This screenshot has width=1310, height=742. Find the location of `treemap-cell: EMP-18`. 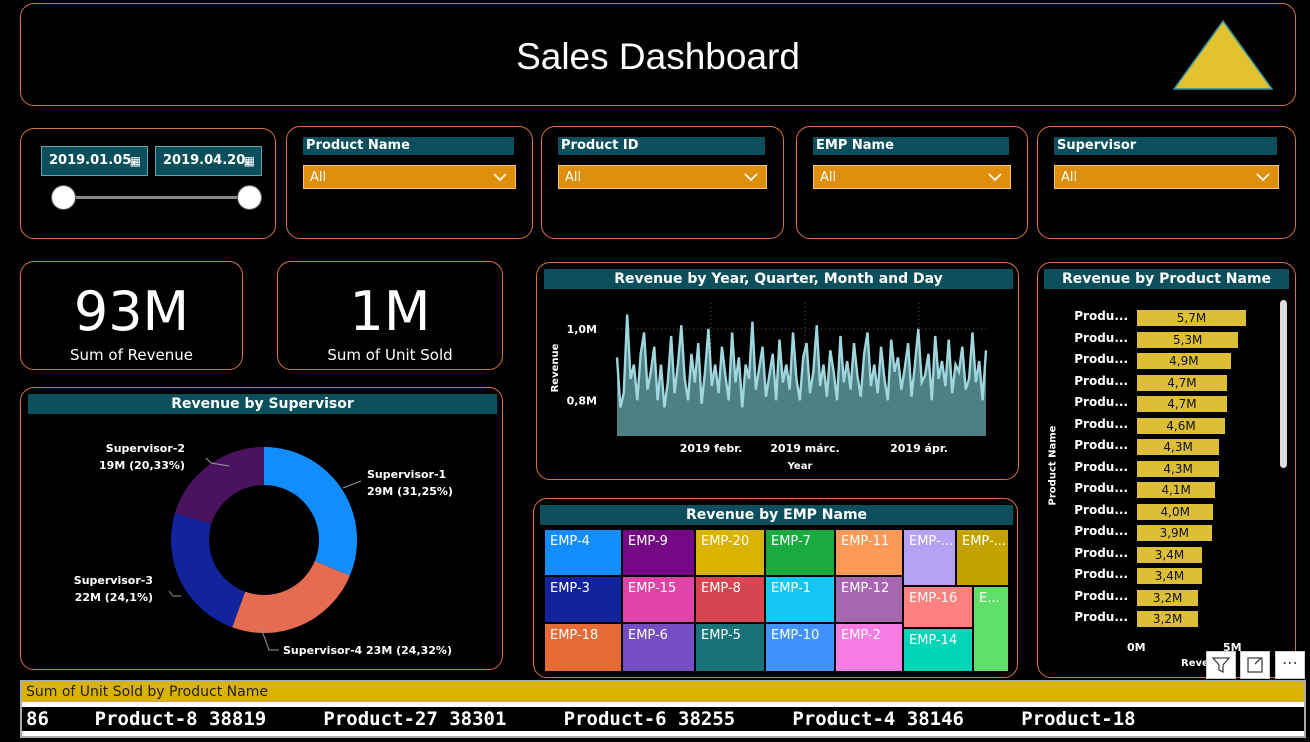

treemap-cell: EMP-18 is located at coordinates (583, 647).